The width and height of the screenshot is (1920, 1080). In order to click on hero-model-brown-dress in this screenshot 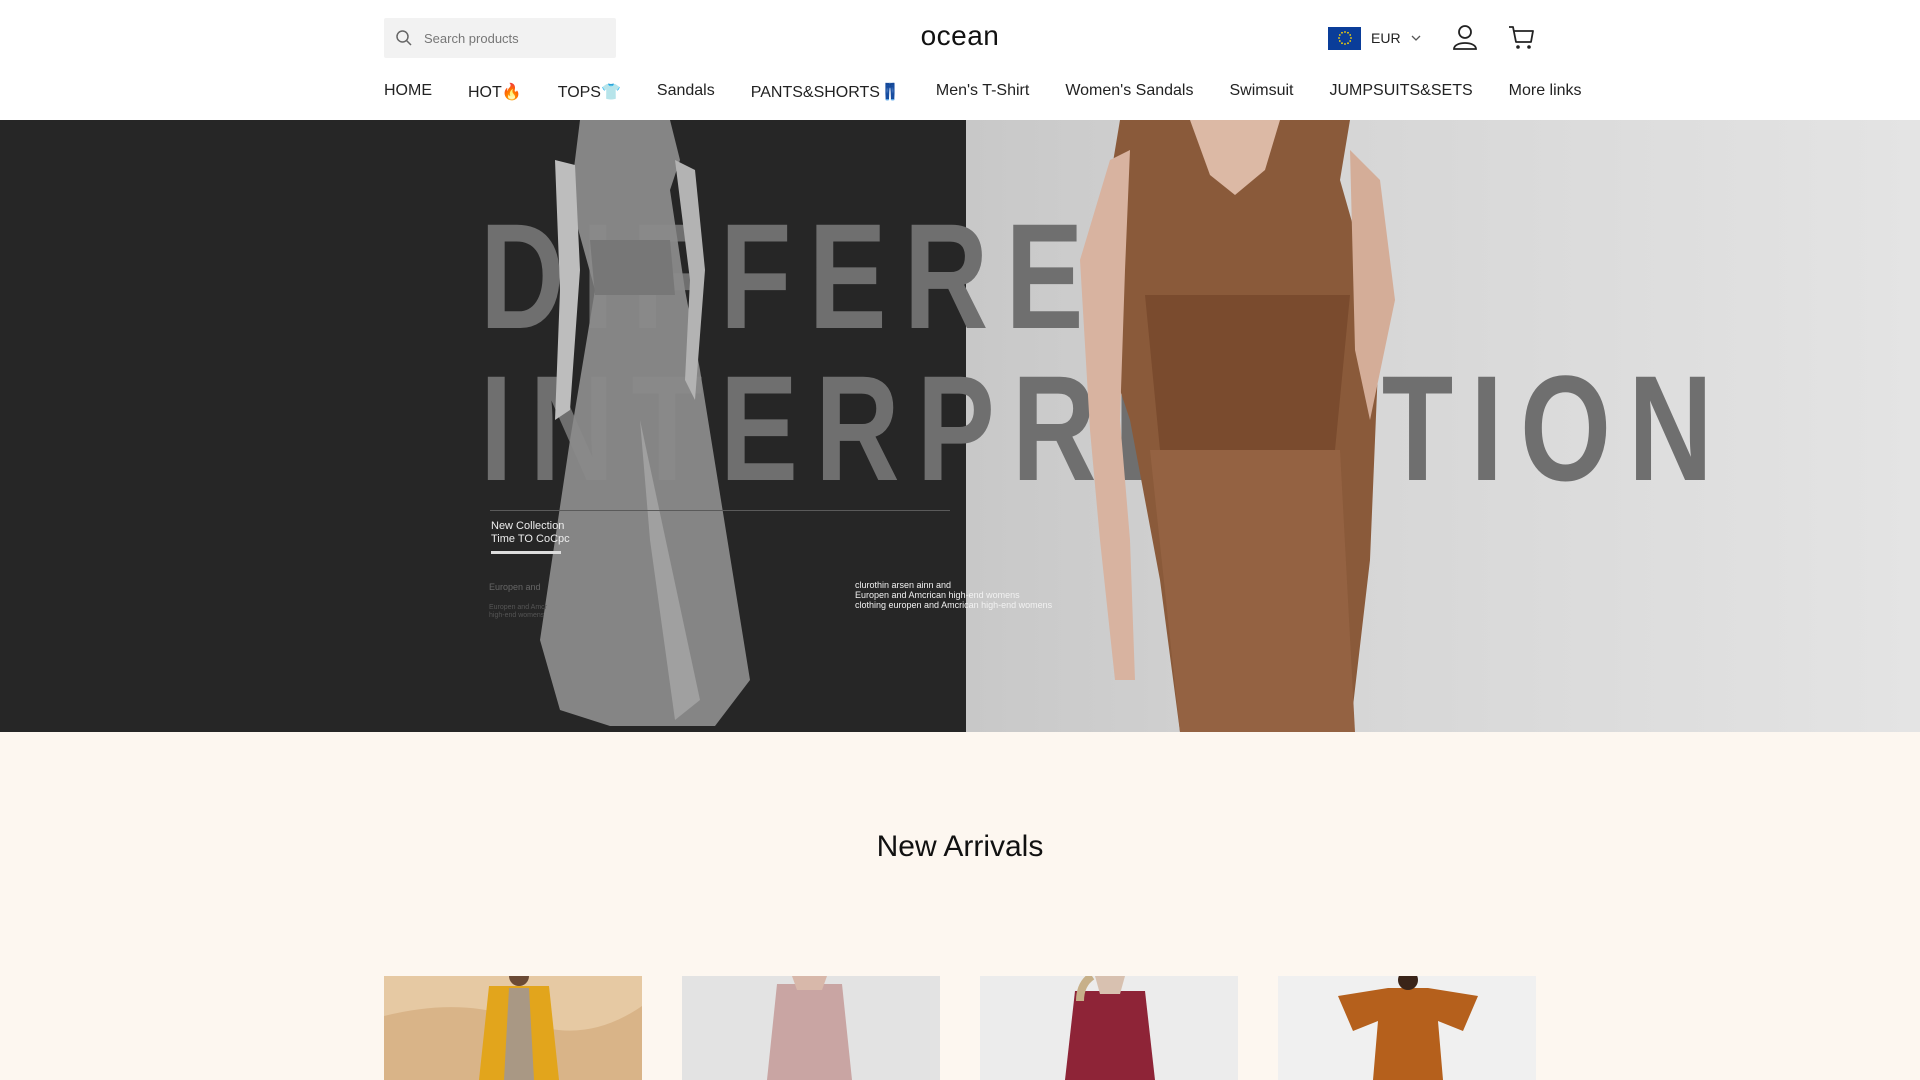, I will do `click(1237, 426)`.